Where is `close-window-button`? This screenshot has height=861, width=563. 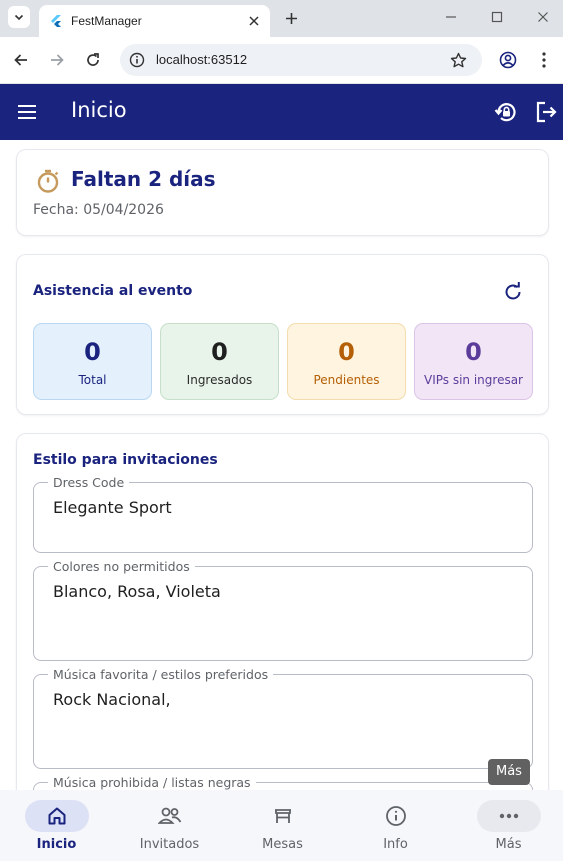 close-window-button is located at coordinates (543, 17).